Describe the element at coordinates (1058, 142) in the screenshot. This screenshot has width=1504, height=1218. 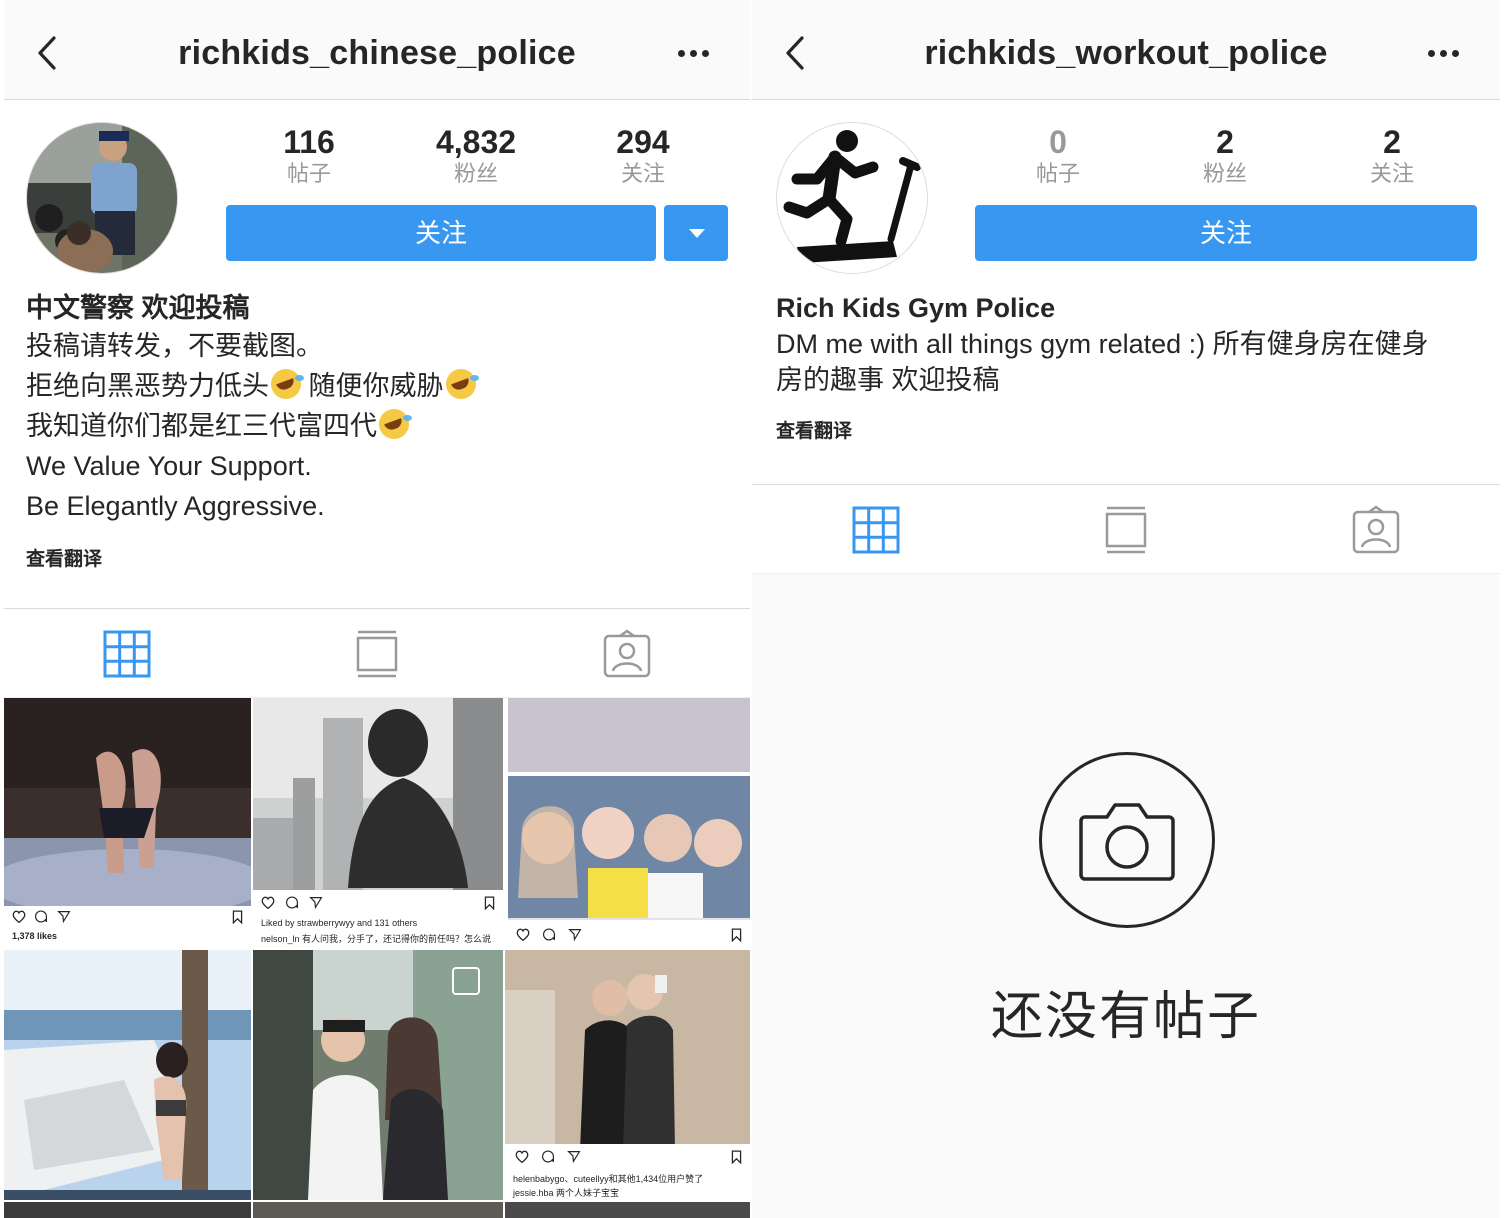
I see `posts-count: 0` at that location.